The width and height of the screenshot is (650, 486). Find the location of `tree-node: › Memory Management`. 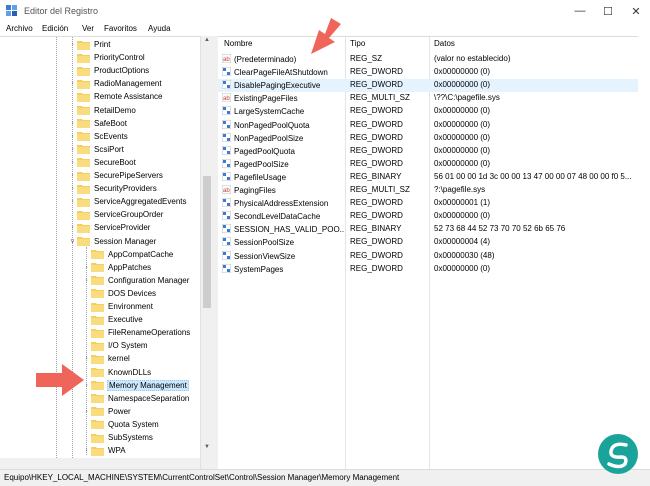

tree-node: › Memory Management is located at coordinates (135, 385).